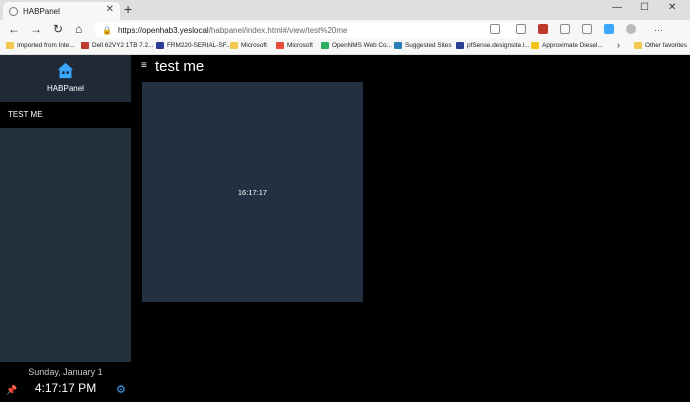 The width and height of the screenshot is (690, 402). Describe the element at coordinates (672, 7) in the screenshot. I see `close-window-button: ✕` at that location.